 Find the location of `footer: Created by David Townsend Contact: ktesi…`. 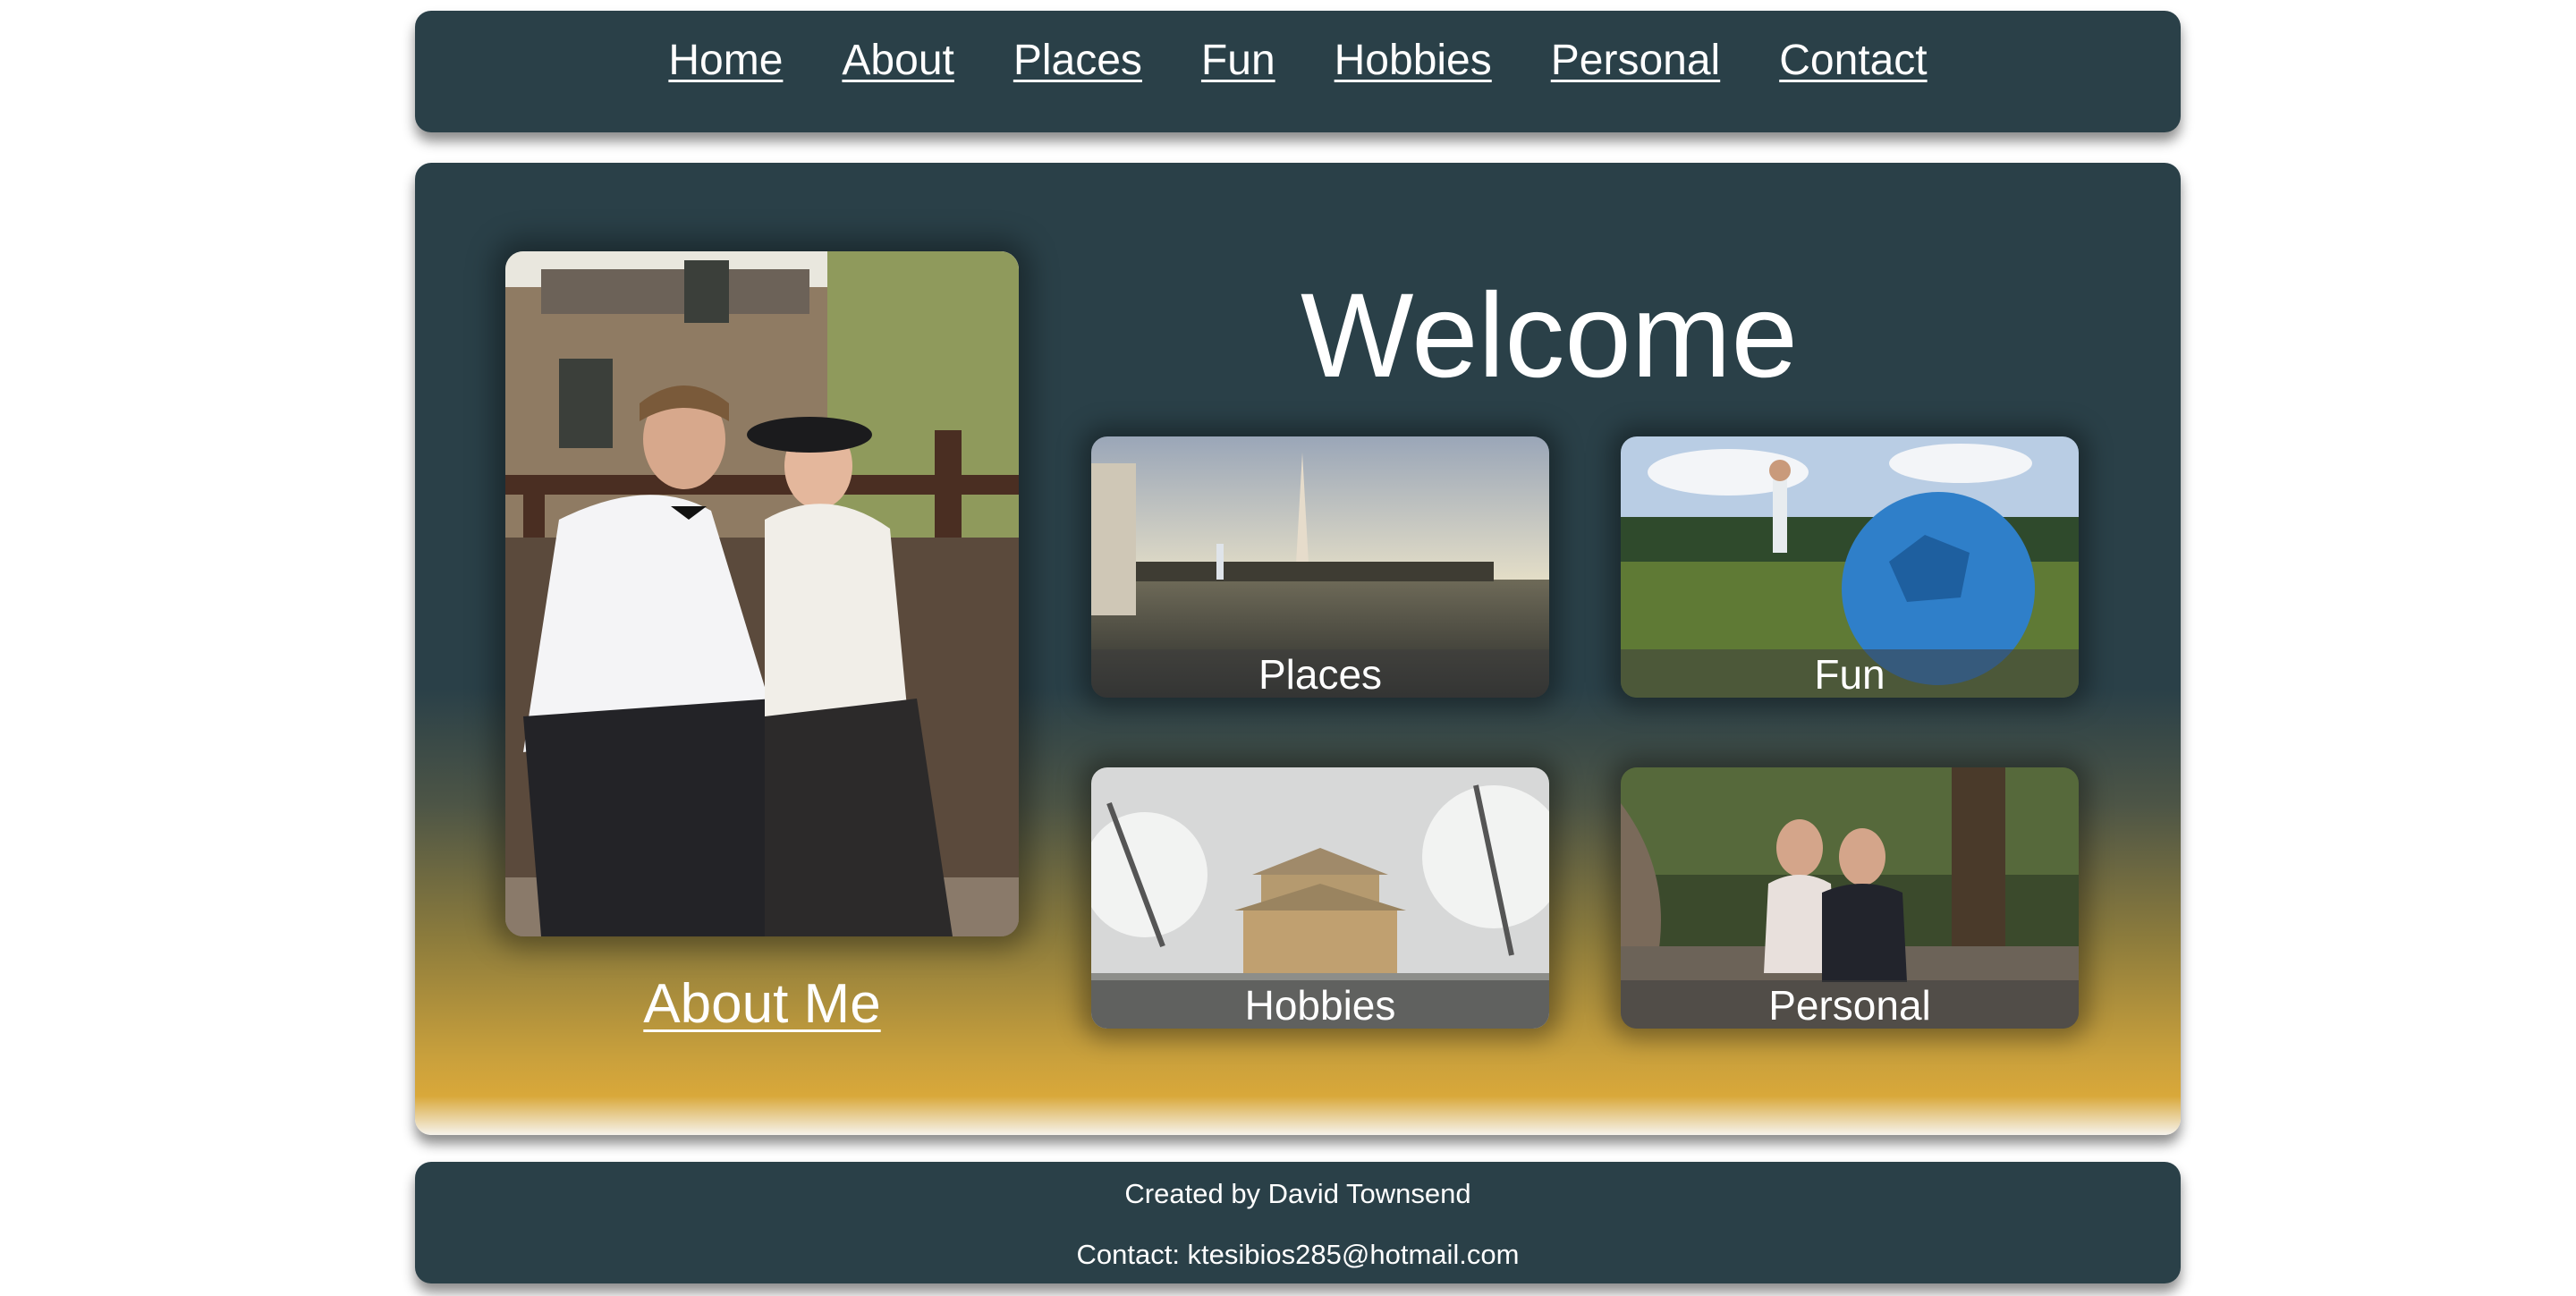

footer: Created by David Townsend Contact: ktesi… is located at coordinates (1298, 1222).